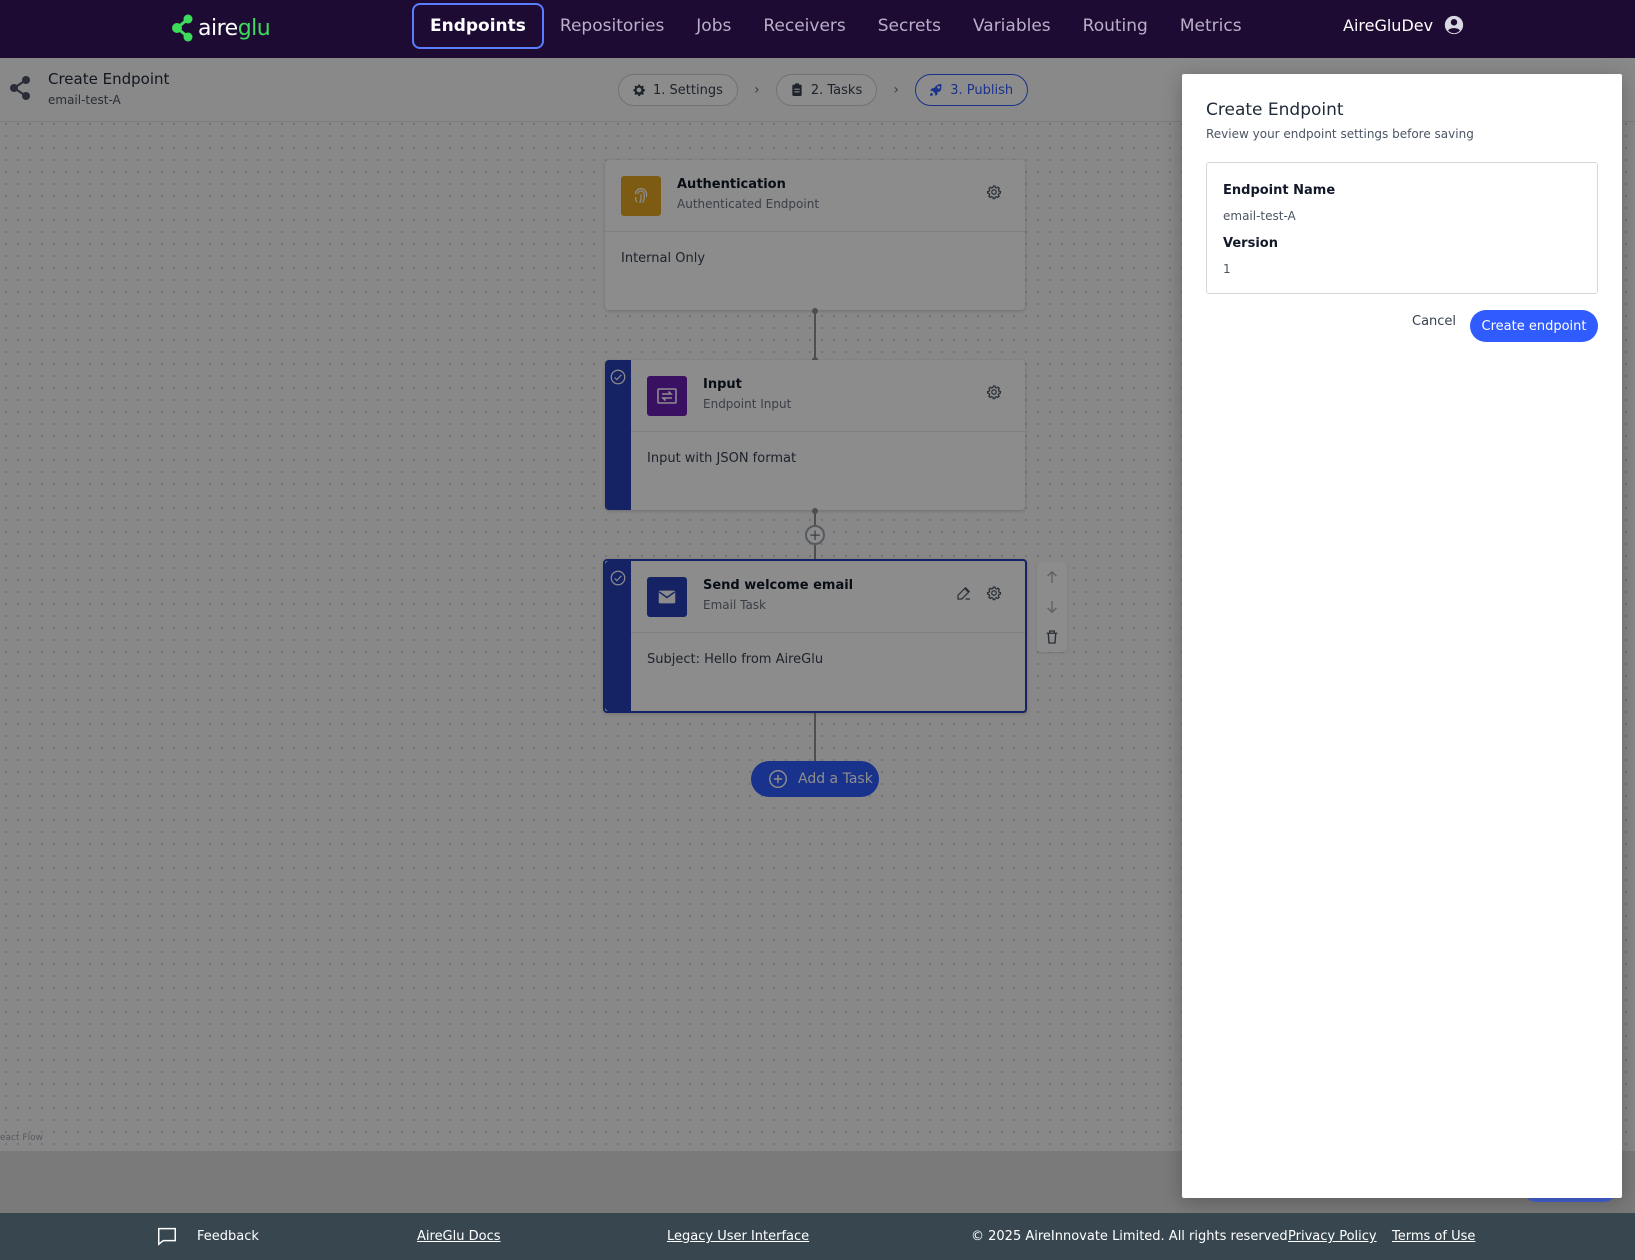 The image size is (1635, 1260). I want to click on nav-tab-variables: Variables, so click(1012, 26).